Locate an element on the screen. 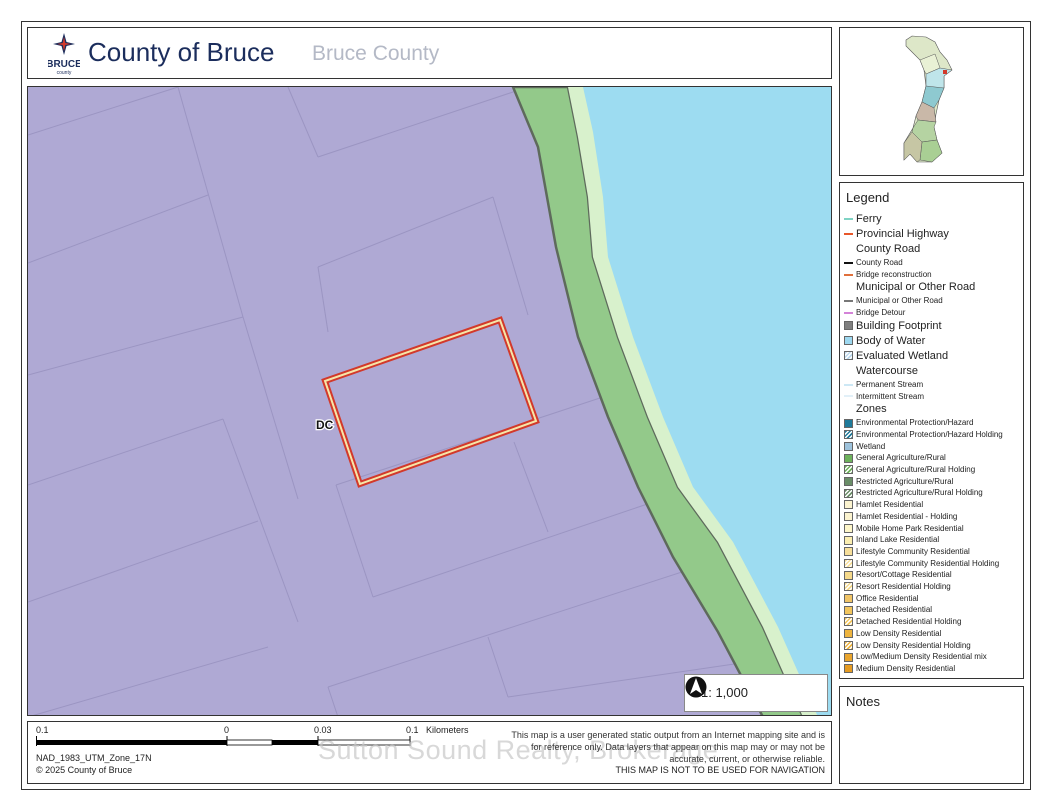 Image resolution: width=1052 pixels, height=811 pixels. legend-item-label: Bridge Detour is located at coordinates (881, 313).